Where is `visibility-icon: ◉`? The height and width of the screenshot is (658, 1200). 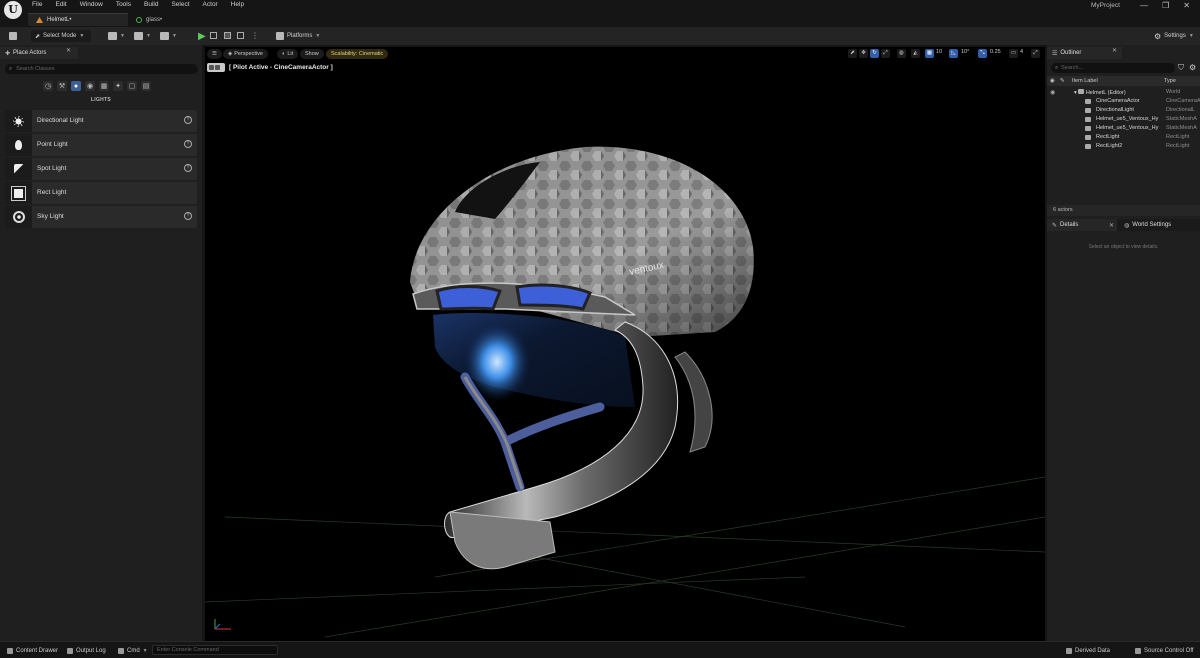
visibility-icon: ◉ is located at coordinates (1052, 92).